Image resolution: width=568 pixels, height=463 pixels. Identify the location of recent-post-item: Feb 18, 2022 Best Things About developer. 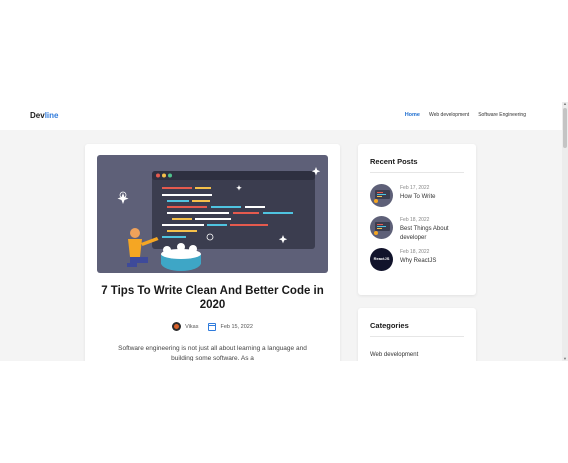
(420, 229).